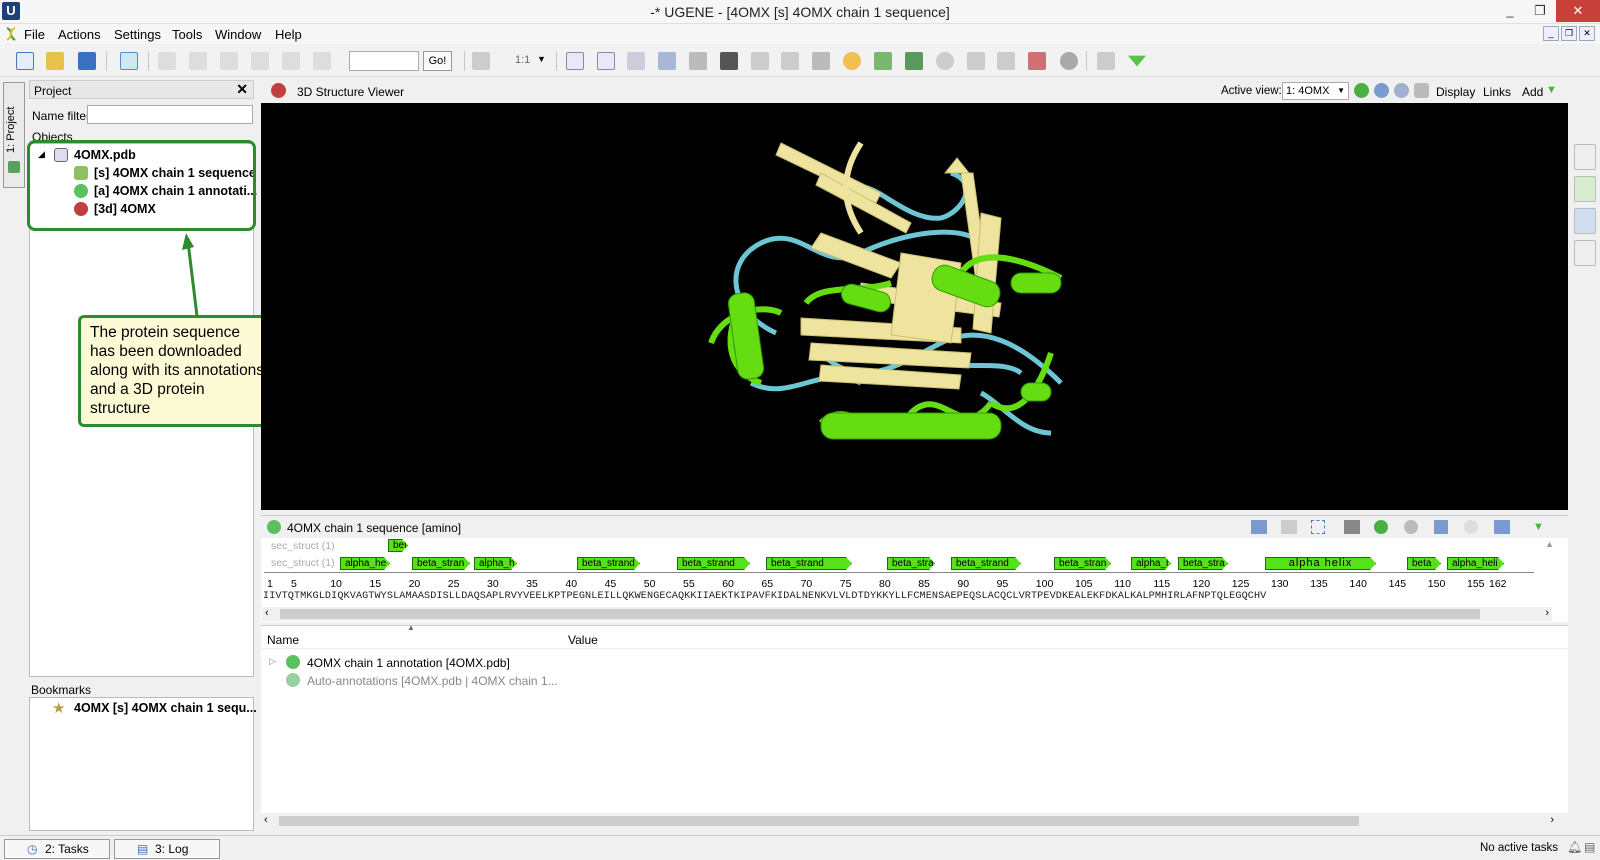 The width and height of the screenshot is (1600, 860). Describe the element at coordinates (242, 89) in the screenshot. I see `close-icon: ✕` at that location.